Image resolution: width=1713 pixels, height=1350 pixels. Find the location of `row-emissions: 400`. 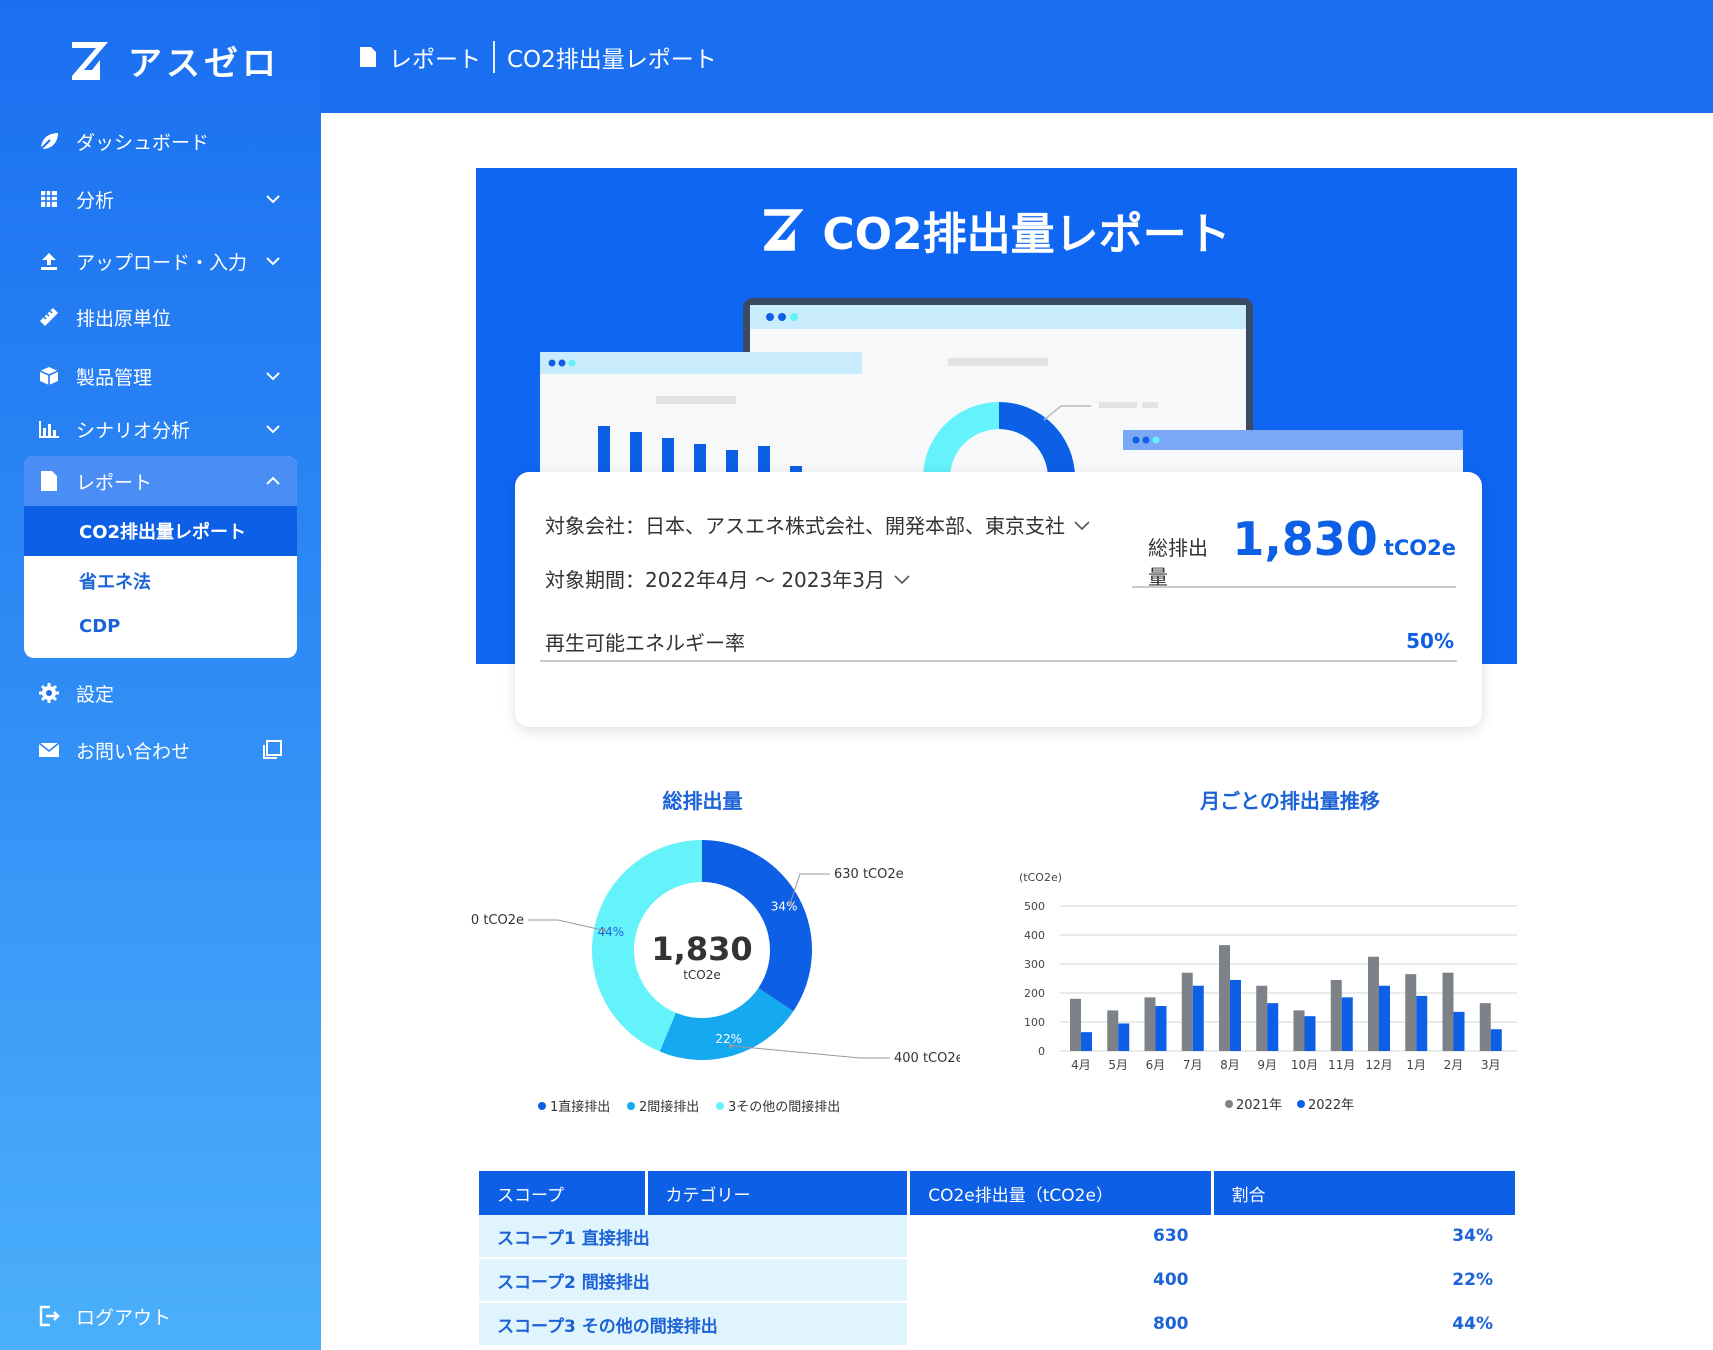

row-emissions: 400 is located at coordinates (1060, 1281).